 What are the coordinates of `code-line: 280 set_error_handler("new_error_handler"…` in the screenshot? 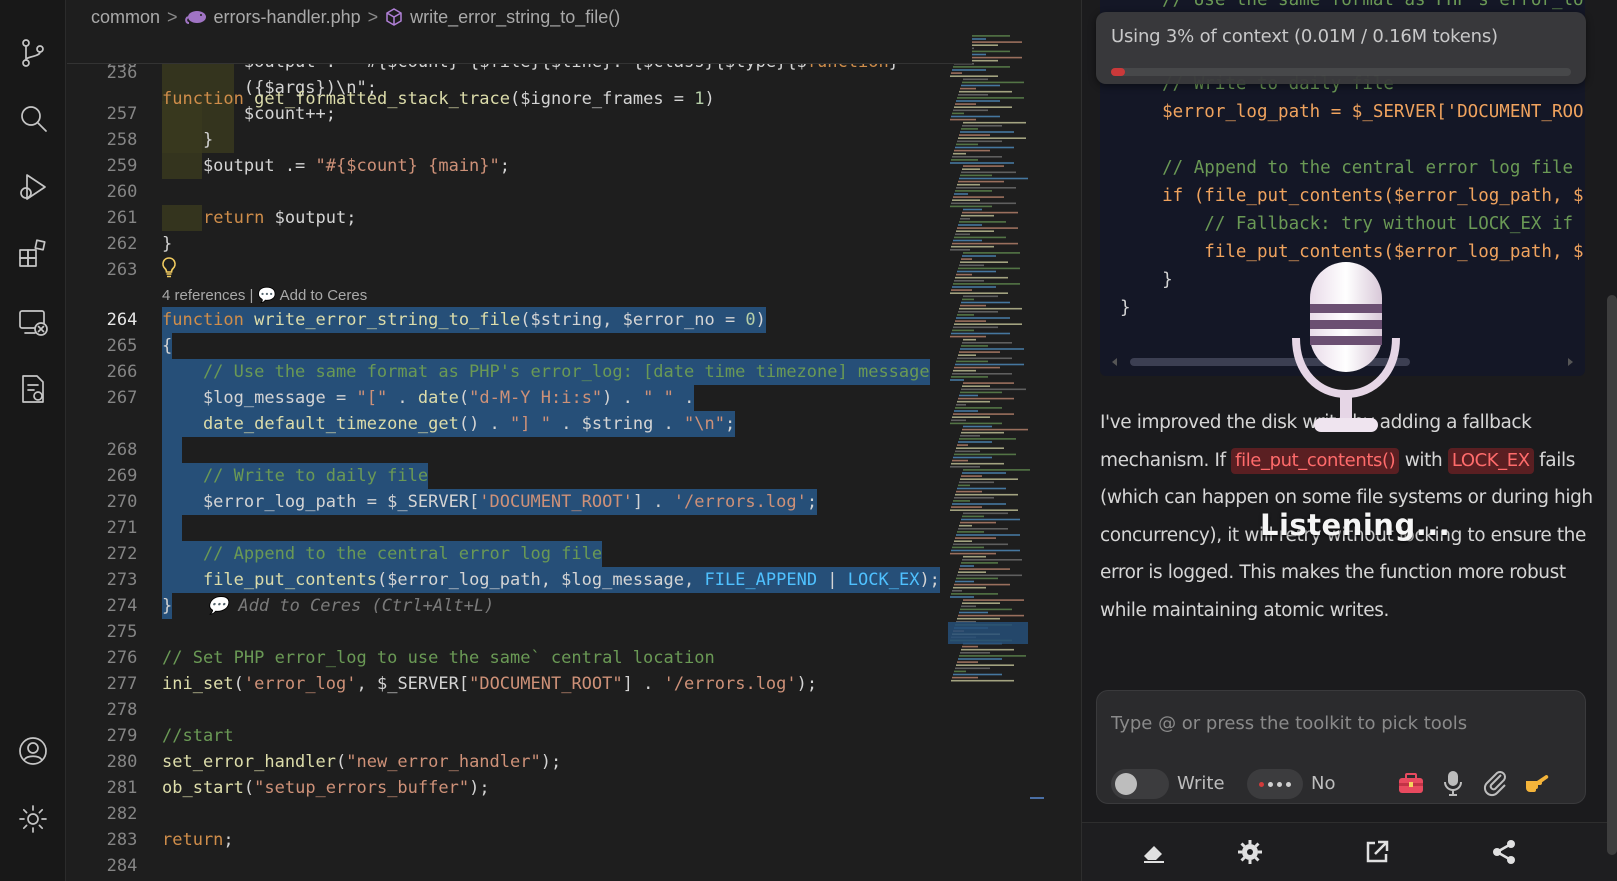 It's located at (497, 762).